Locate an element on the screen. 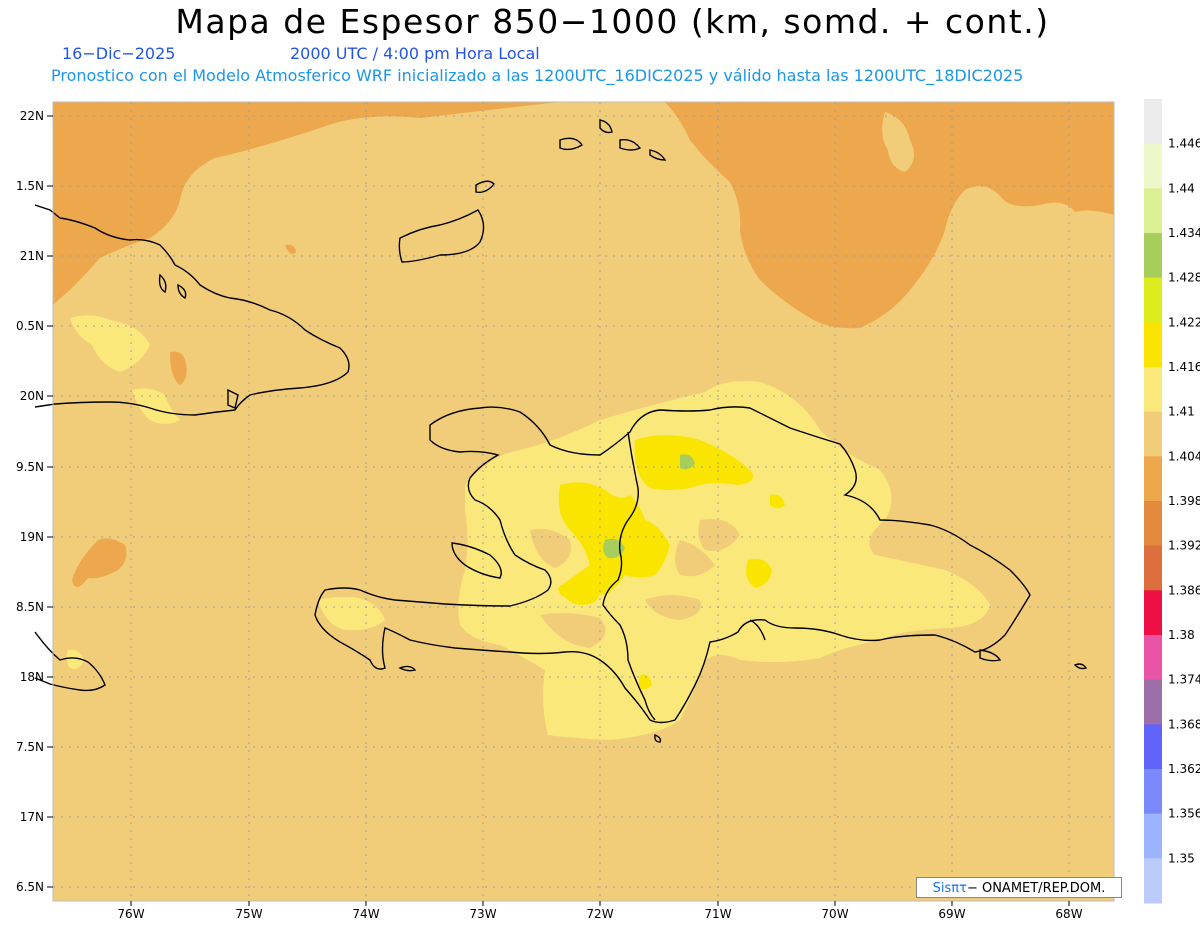 This screenshot has width=1200, height=927. lat-label: 17N is located at coordinates (32, 817).